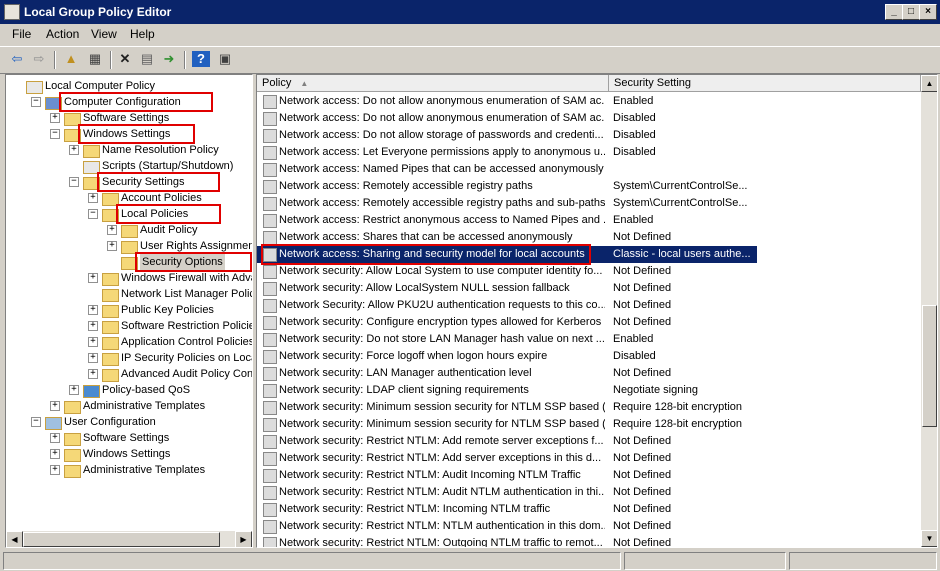 Image resolution: width=940 pixels, height=571 pixels. What do you see at coordinates (39, 59) in the screenshot?
I see `forward-icon: ⇨` at bounding box center [39, 59].